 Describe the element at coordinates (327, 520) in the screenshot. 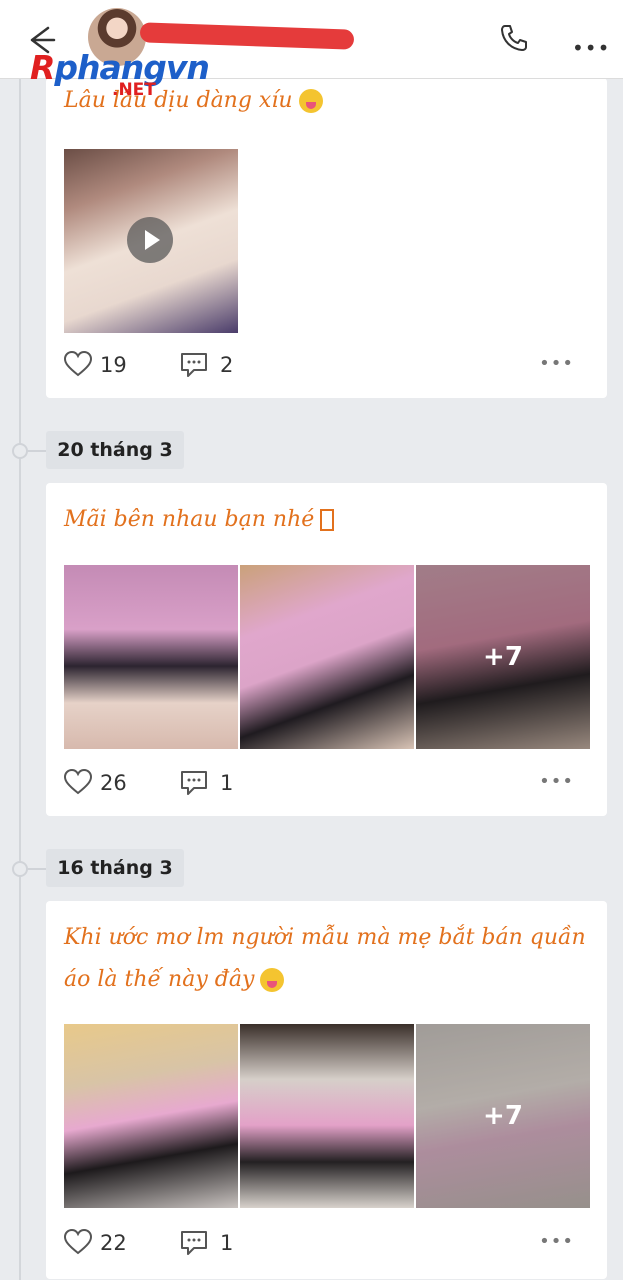

I see `emoji-placeholder-icon` at that location.